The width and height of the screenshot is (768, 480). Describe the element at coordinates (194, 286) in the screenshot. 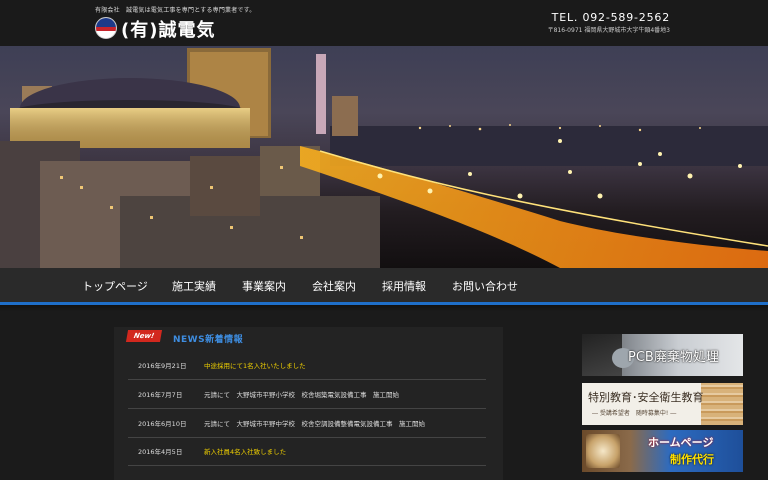

I see `nav-construction-results: 施工実績` at that location.